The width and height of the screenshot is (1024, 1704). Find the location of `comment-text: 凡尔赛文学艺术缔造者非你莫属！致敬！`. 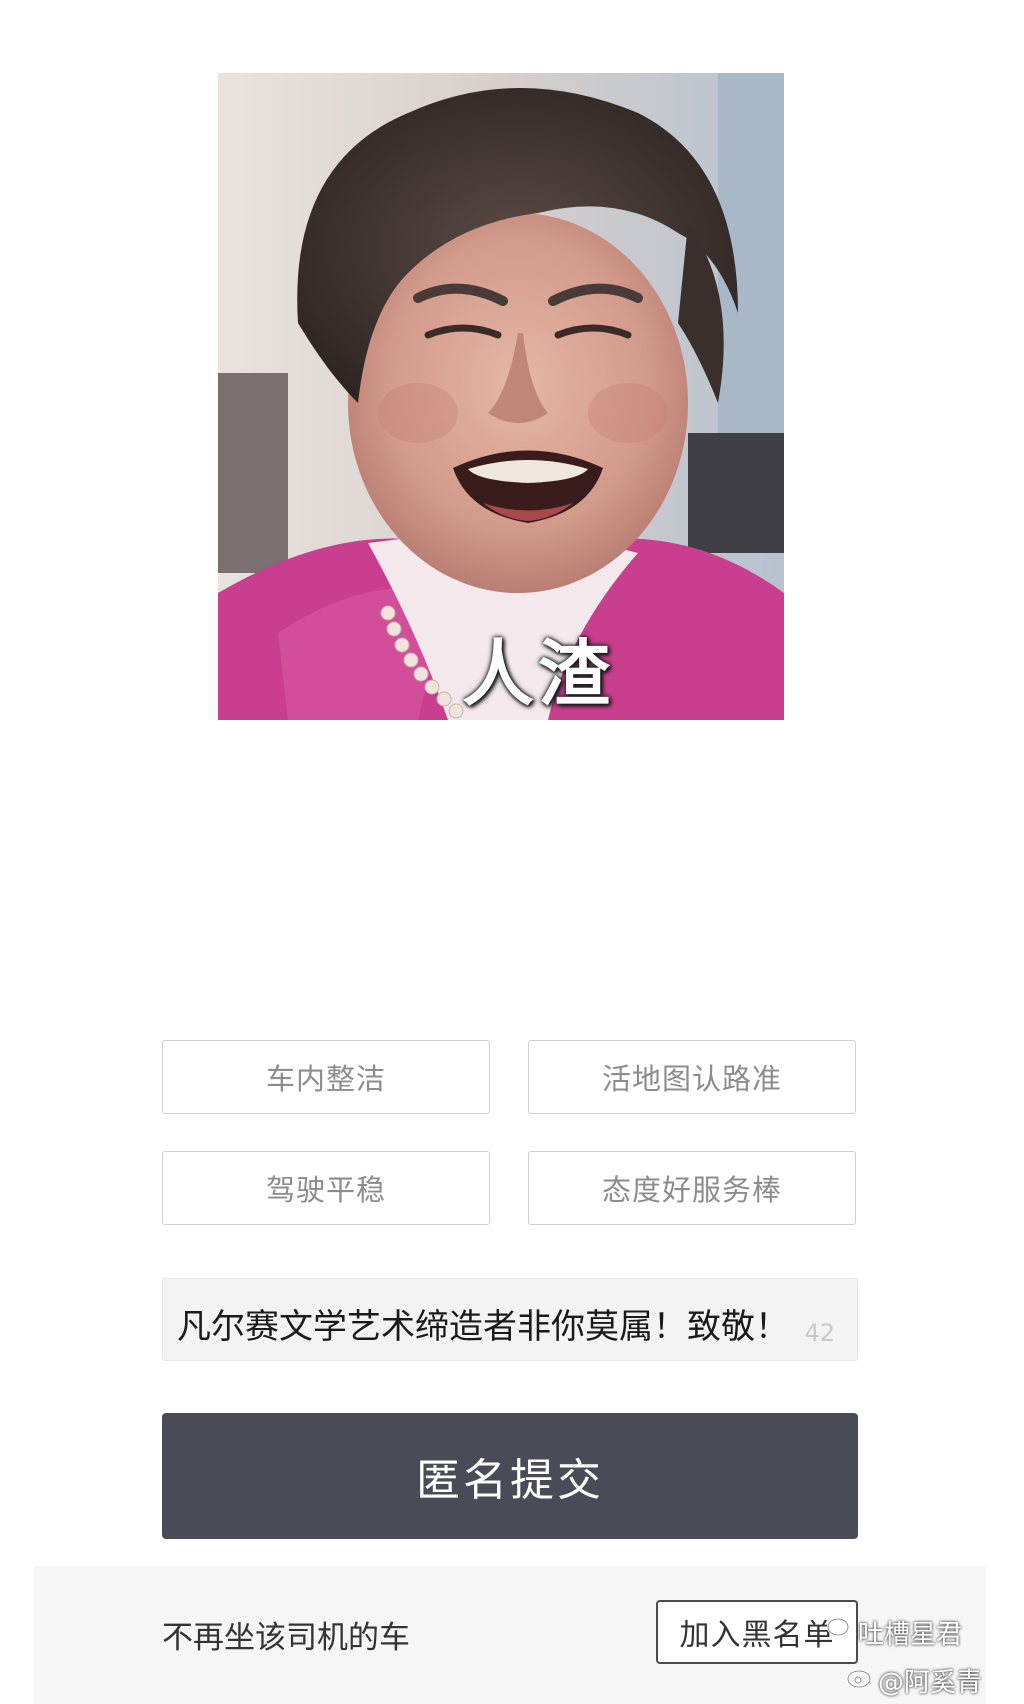

comment-text: 凡尔赛文学艺术缔造者非你莫属！致敬！ is located at coordinates (483, 1327).